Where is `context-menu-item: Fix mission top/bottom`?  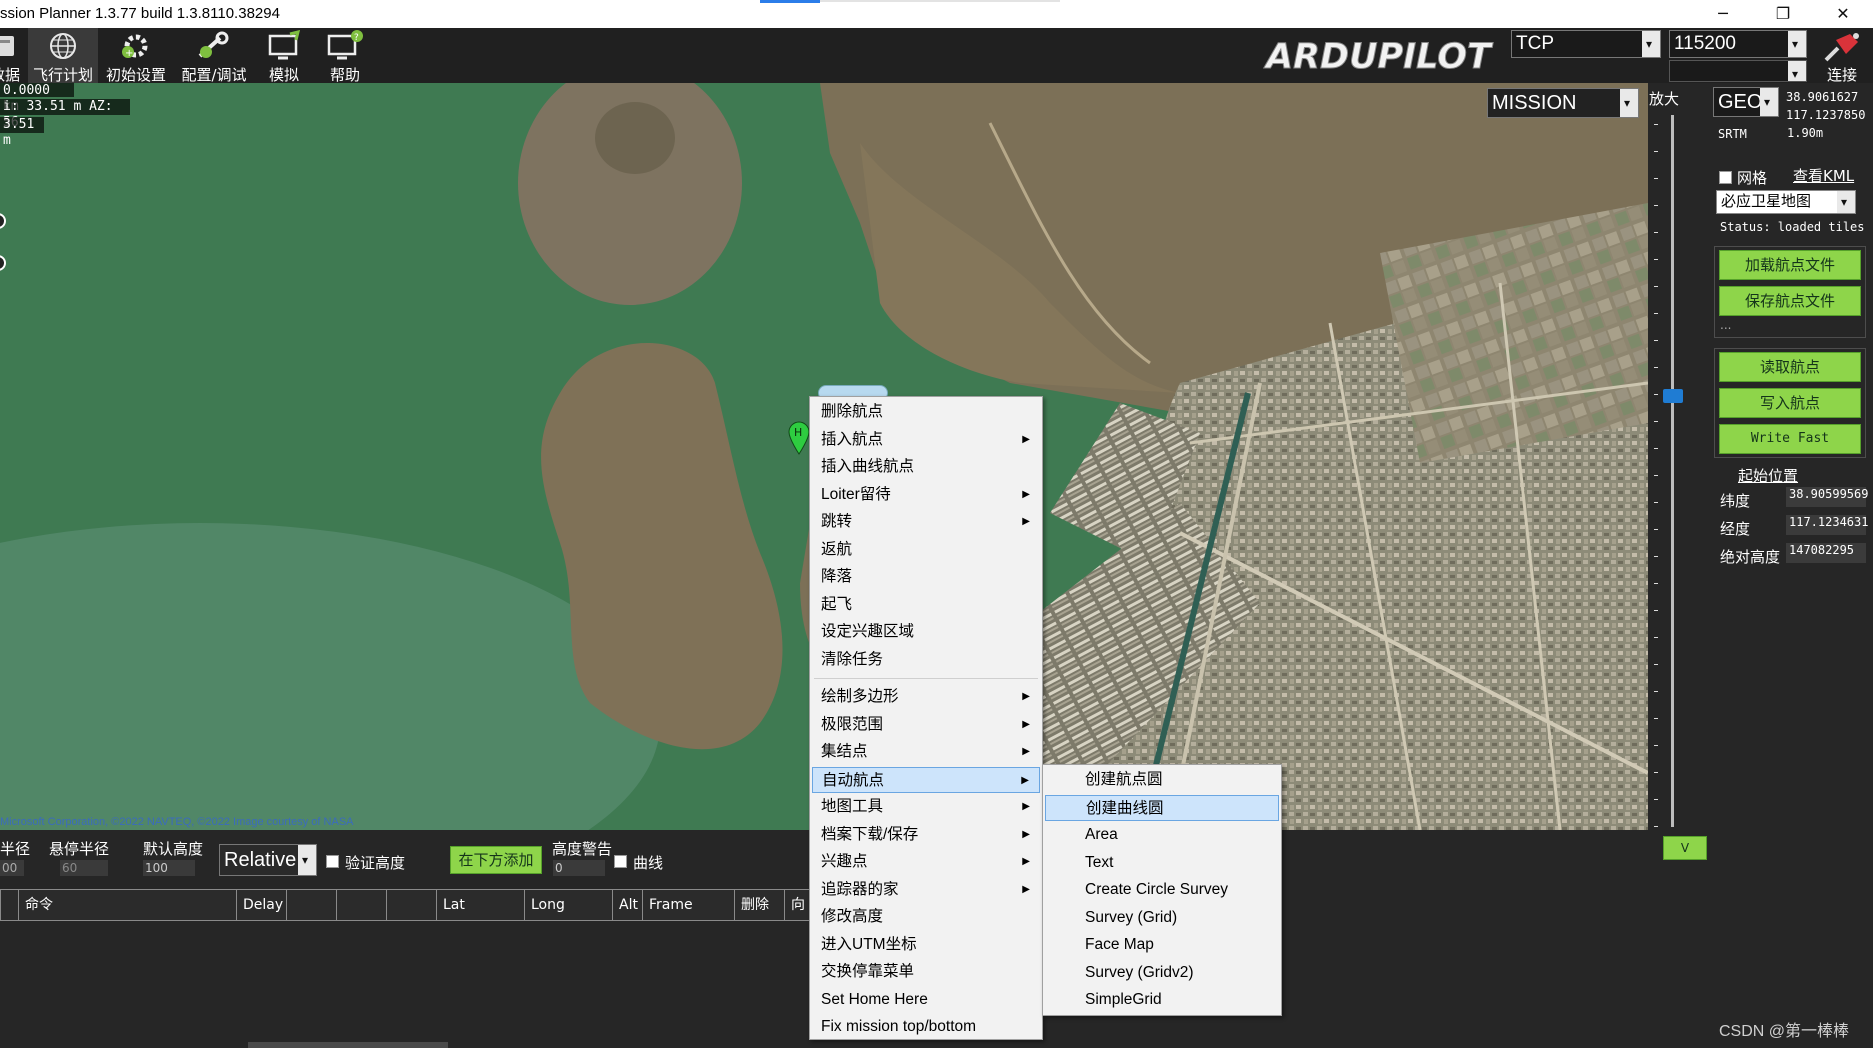 context-menu-item: Fix mission top/bottom is located at coordinates (926, 1027).